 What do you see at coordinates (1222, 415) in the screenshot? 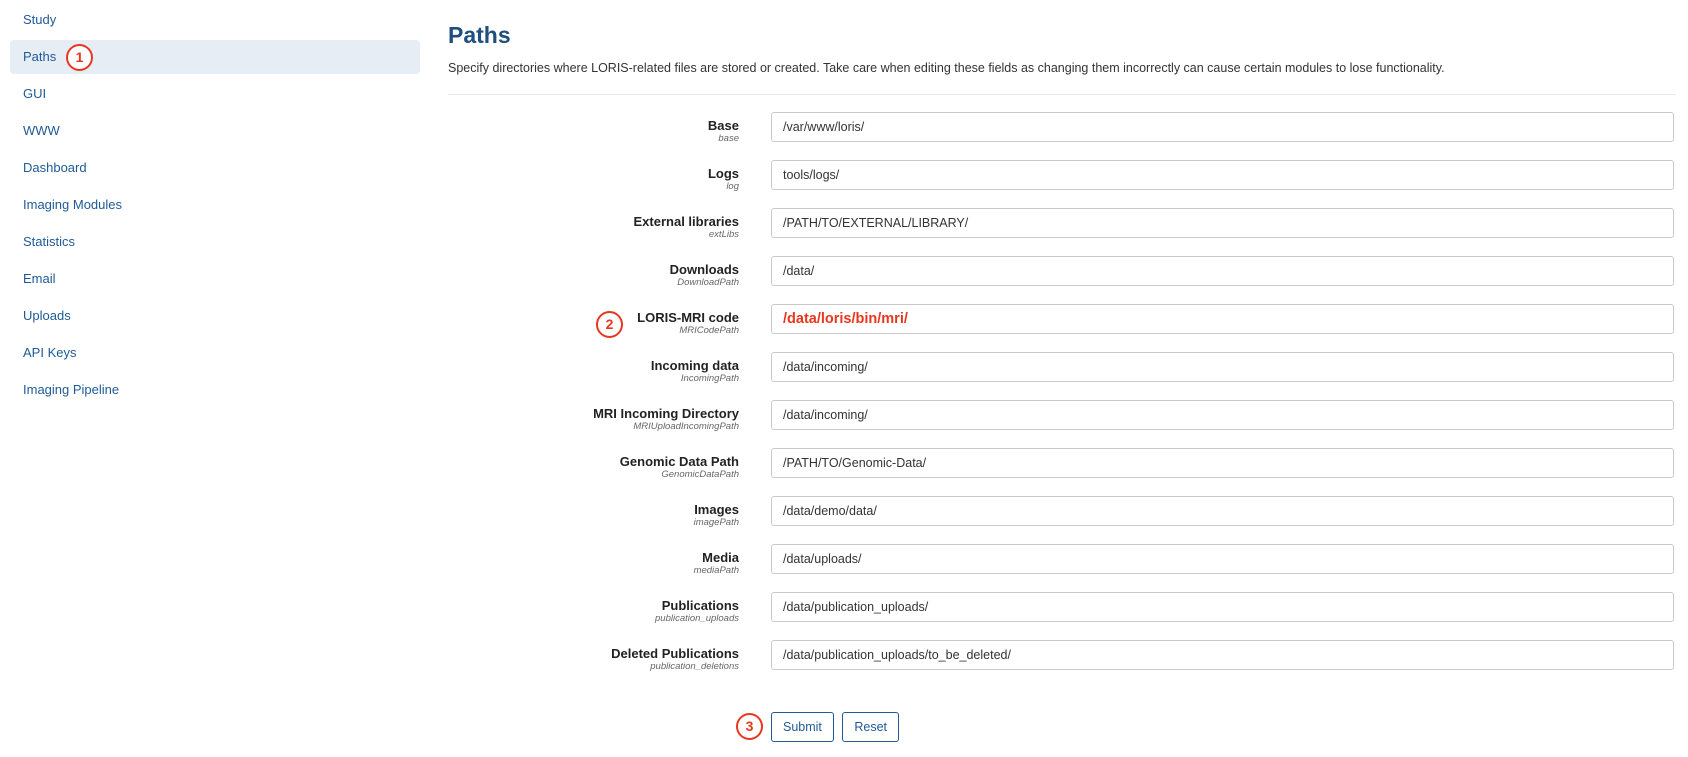
I see `mriuploadincomingpath-input` at bounding box center [1222, 415].